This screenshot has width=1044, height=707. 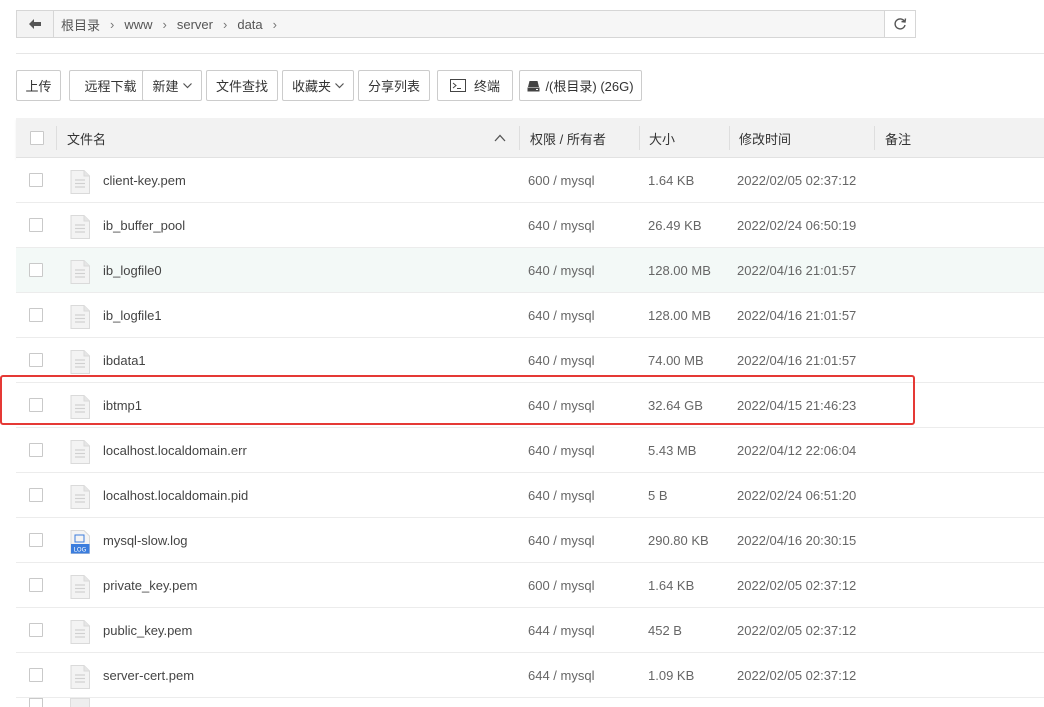 What do you see at coordinates (898, 138) in the screenshot?
I see `column-header-note: 备注` at bounding box center [898, 138].